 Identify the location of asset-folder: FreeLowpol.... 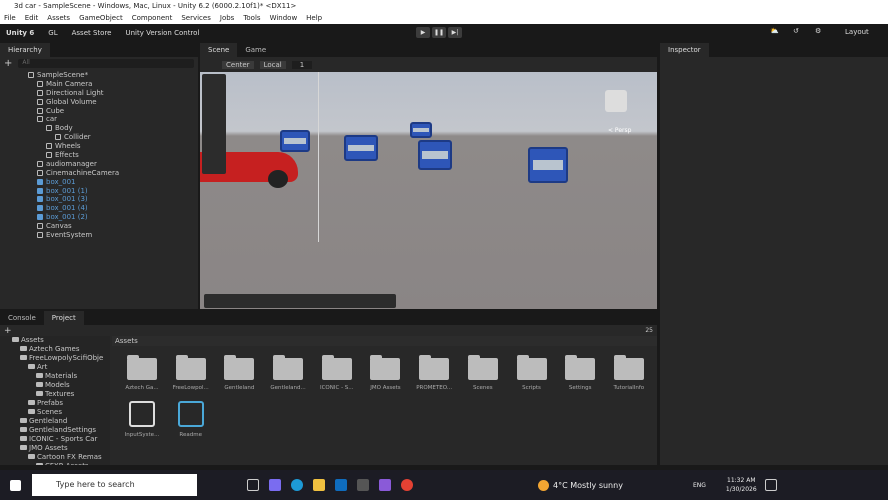
(191, 373).